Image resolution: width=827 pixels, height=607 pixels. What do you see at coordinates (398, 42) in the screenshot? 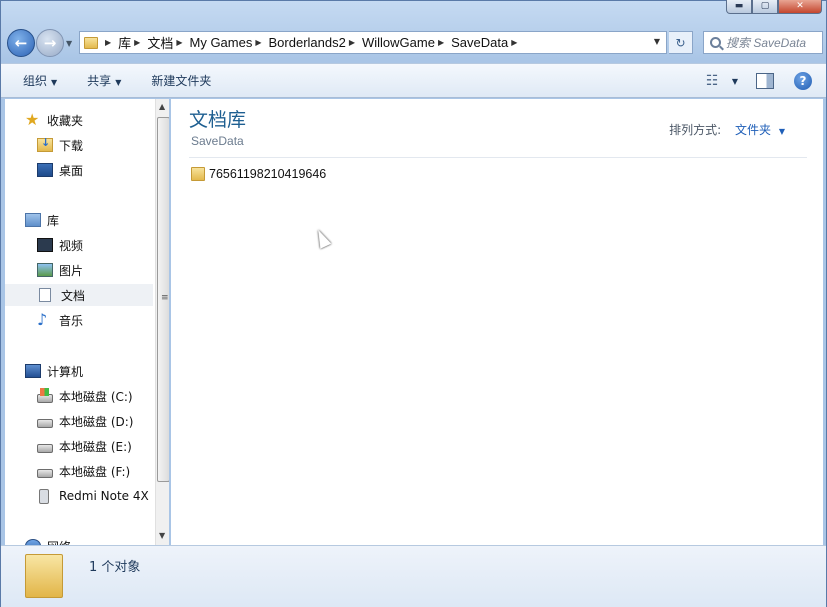
I see `breadcrumb-willowgame: WillowGame` at bounding box center [398, 42].